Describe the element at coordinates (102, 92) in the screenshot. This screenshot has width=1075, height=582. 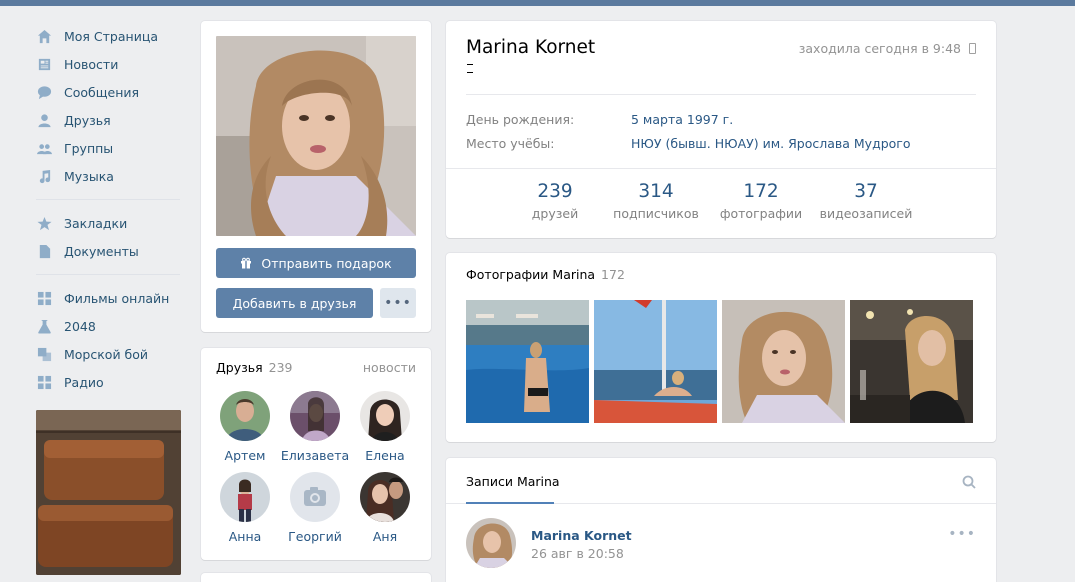
I see `nav-item-label: Сообщения` at that location.